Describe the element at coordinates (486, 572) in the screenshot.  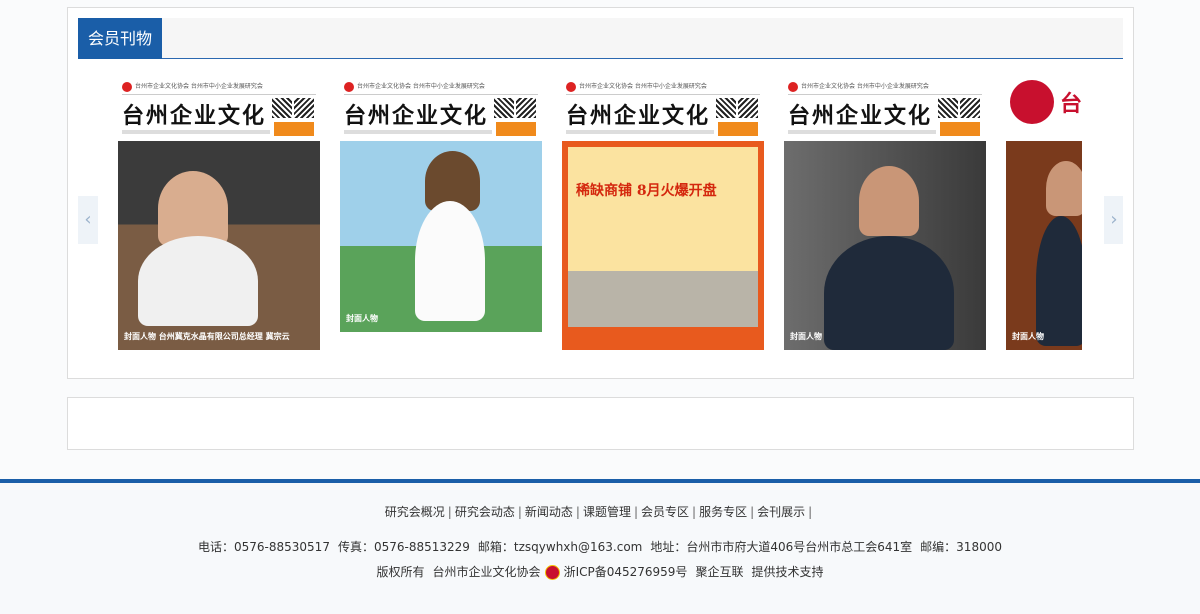
I see `copyright-org: 台州市企业文化协会` at that location.